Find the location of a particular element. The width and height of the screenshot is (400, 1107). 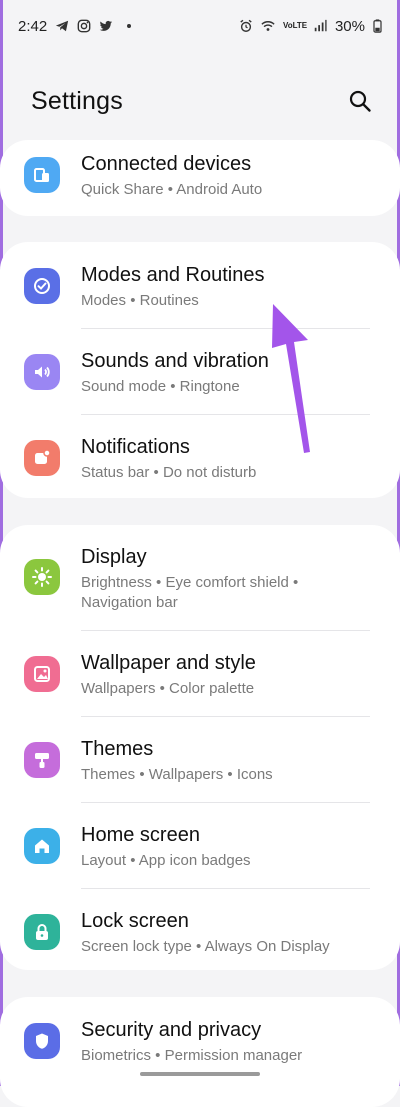

item-subtitle: Wallpapers • Color palette is located at coordinates (168, 688).